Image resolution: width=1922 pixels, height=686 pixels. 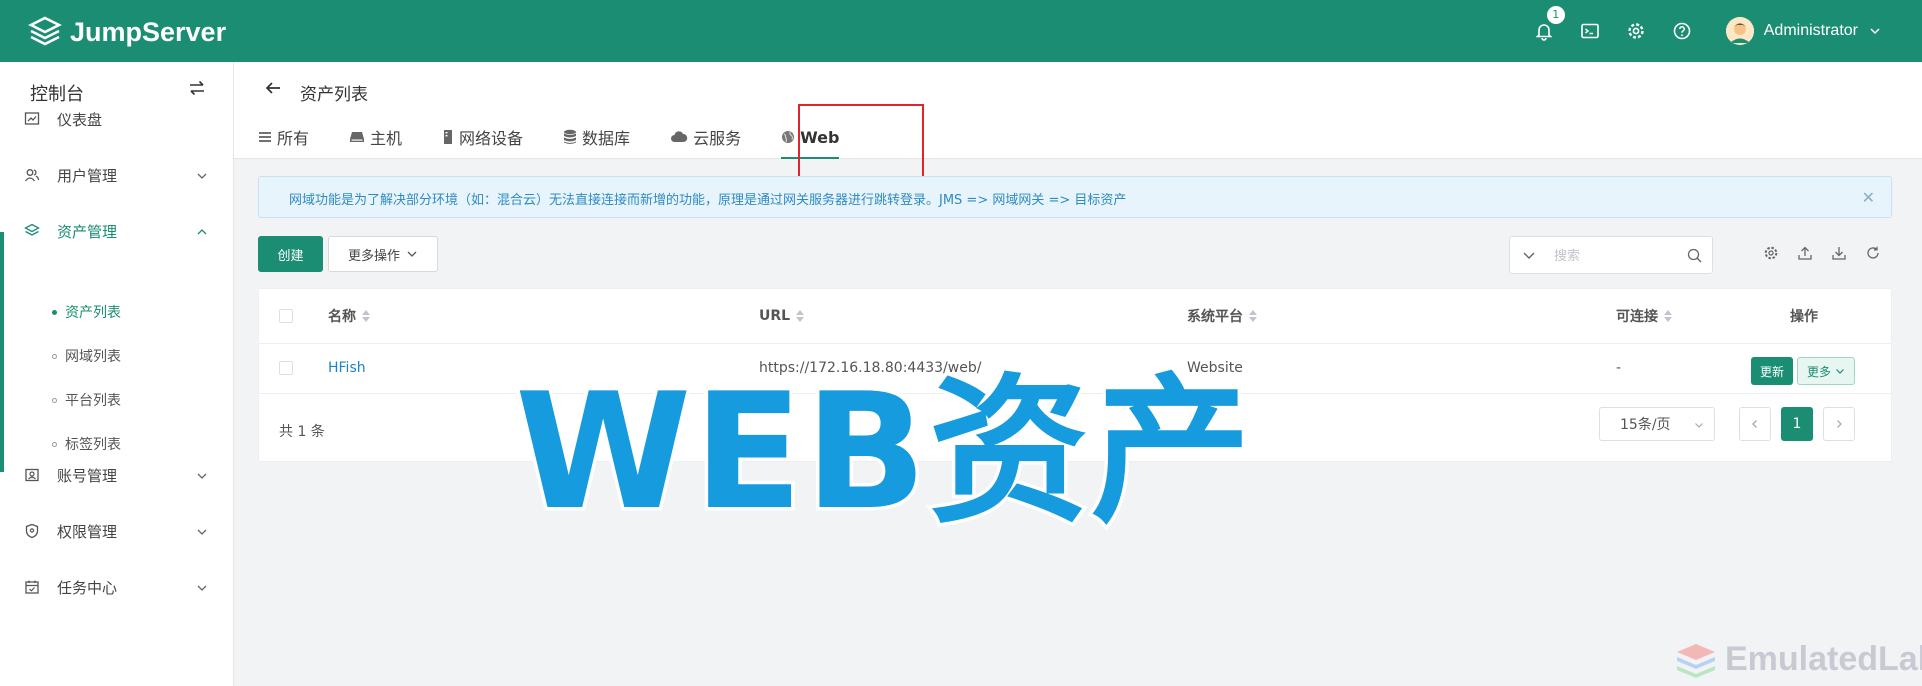 What do you see at coordinates (32, 118) in the screenshot?
I see `dashboard-icon` at bounding box center [32, 118].